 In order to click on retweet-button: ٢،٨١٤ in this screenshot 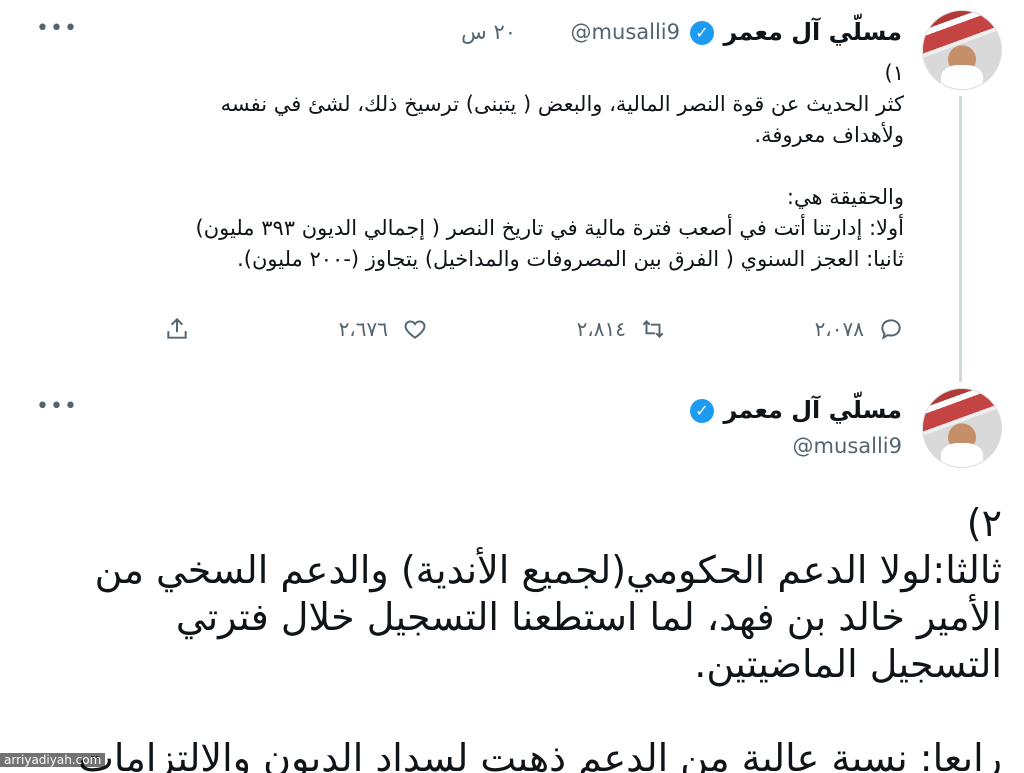, I will do `click(621, 329)`.